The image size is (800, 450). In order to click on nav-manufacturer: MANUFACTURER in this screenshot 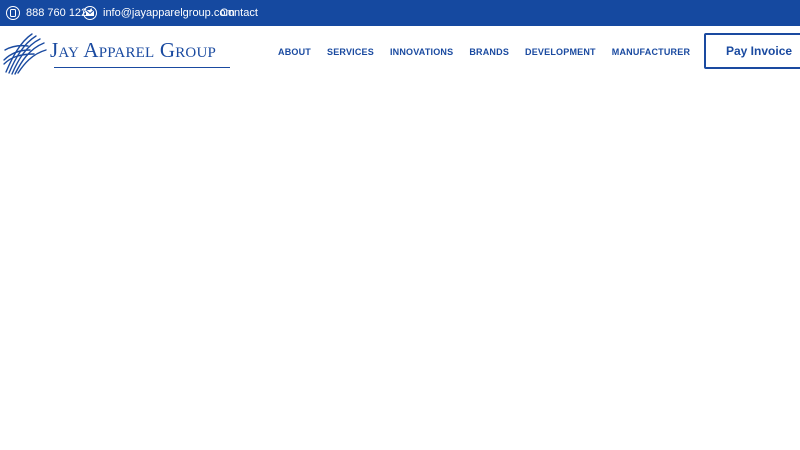, I will do `click(651, 52)`.